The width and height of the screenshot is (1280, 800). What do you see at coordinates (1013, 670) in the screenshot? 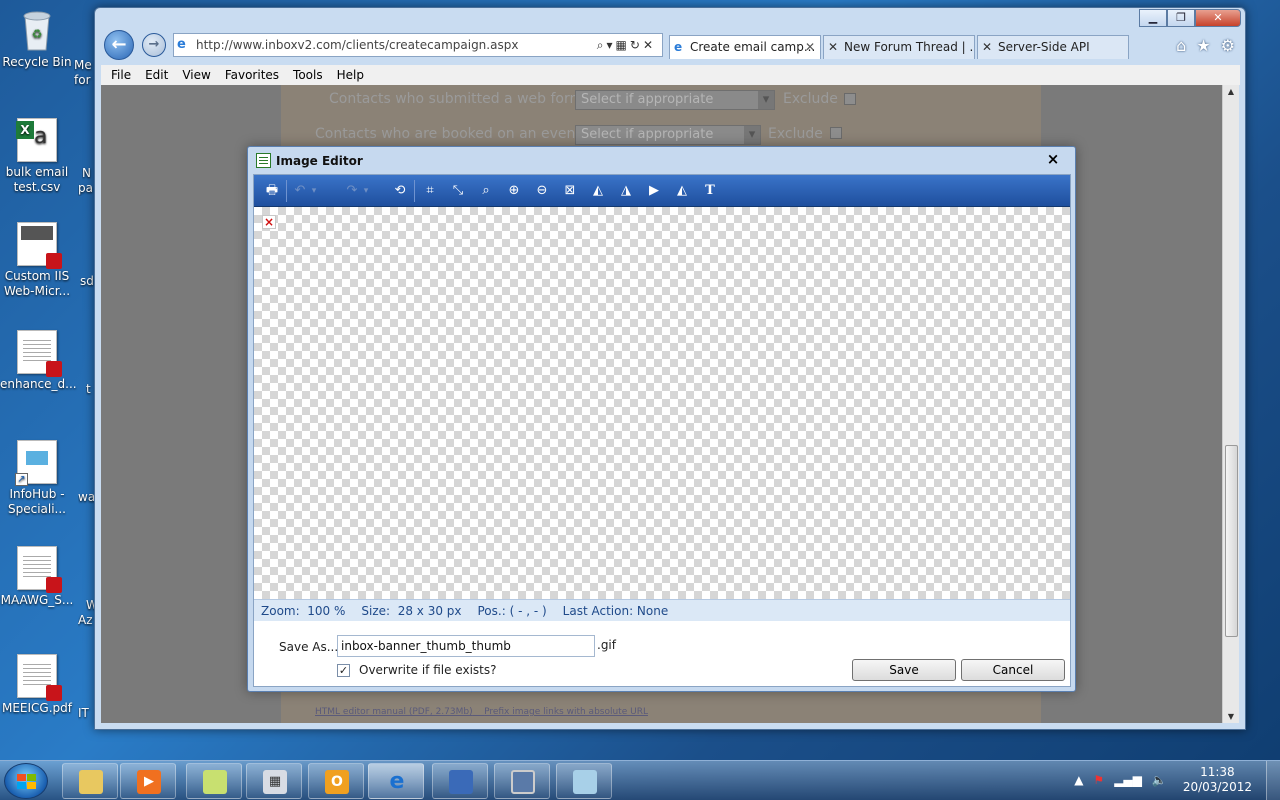
I see `cancel-button: Cancel` at bounding box center [1013, 670].